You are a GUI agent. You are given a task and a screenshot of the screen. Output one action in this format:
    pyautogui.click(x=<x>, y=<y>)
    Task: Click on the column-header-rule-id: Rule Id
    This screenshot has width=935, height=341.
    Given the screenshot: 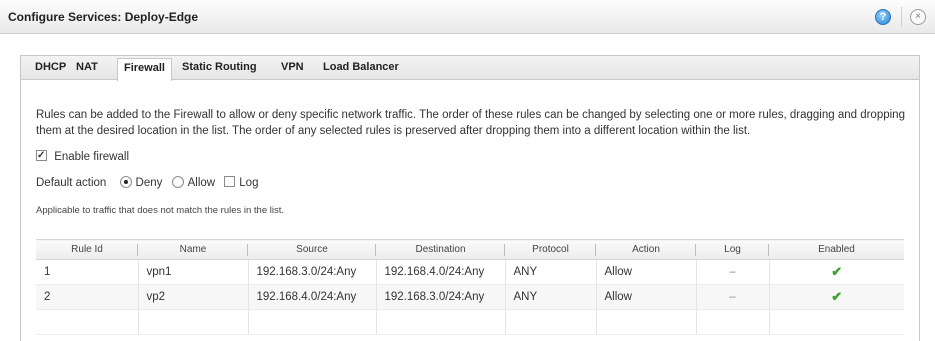 What is the action you would take?
    pyautogui.click(x=87, y=249)
    